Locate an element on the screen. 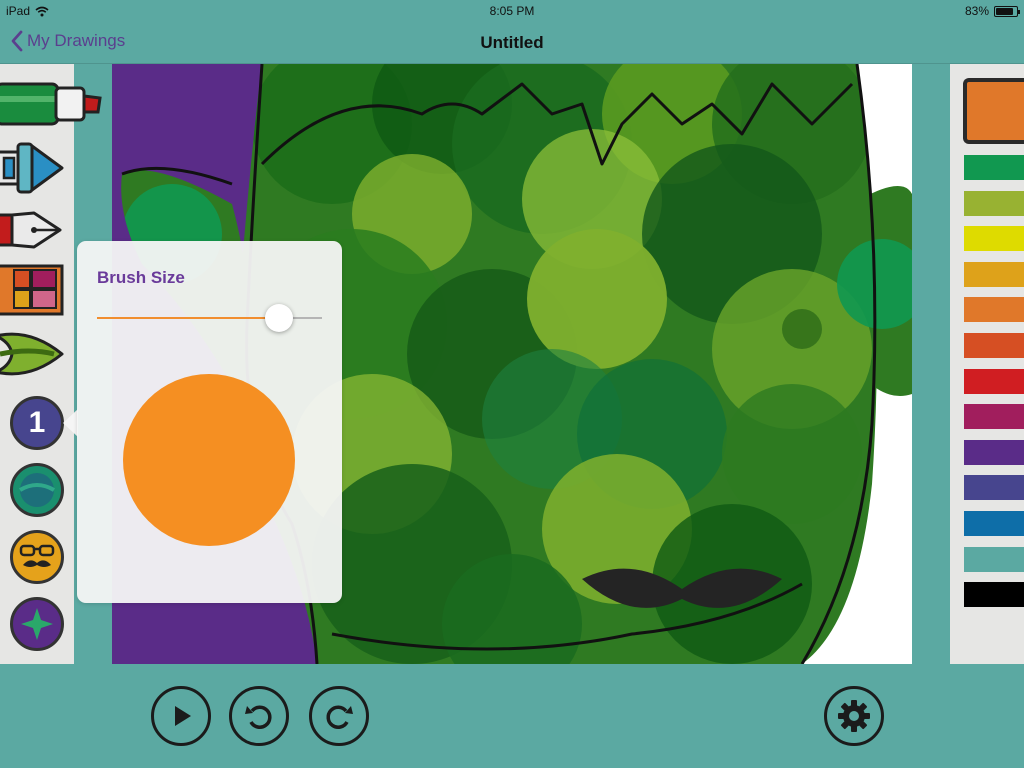 The height and width of the screenshot is (768, 1024). slider-thumb is located at coordinates (279, 318).